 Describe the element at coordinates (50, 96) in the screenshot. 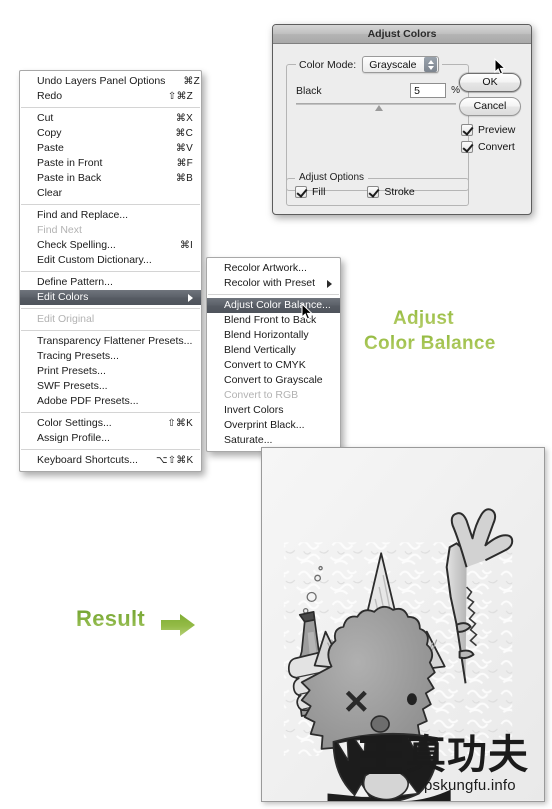

I see `menu-item-label: Redo` at that location.